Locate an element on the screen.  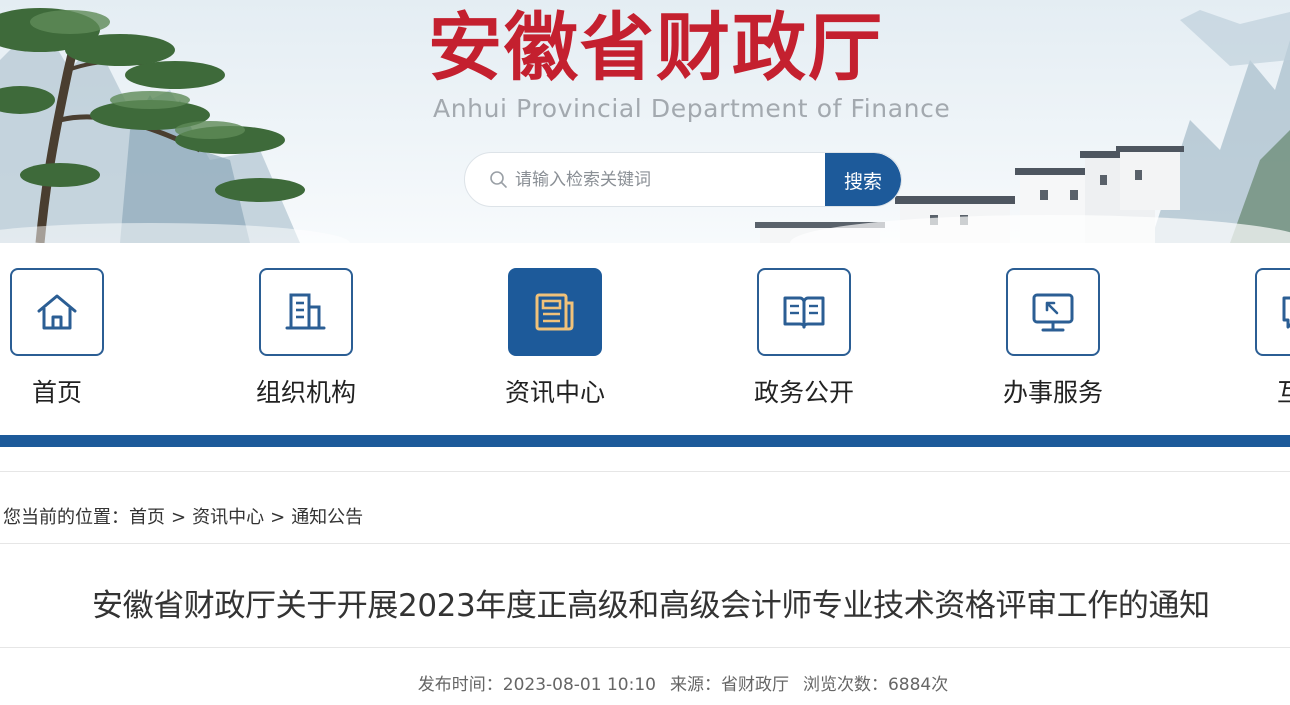
site-subtitle: Anhui Provincial Department of Finance is located at coordinates (692, 108).